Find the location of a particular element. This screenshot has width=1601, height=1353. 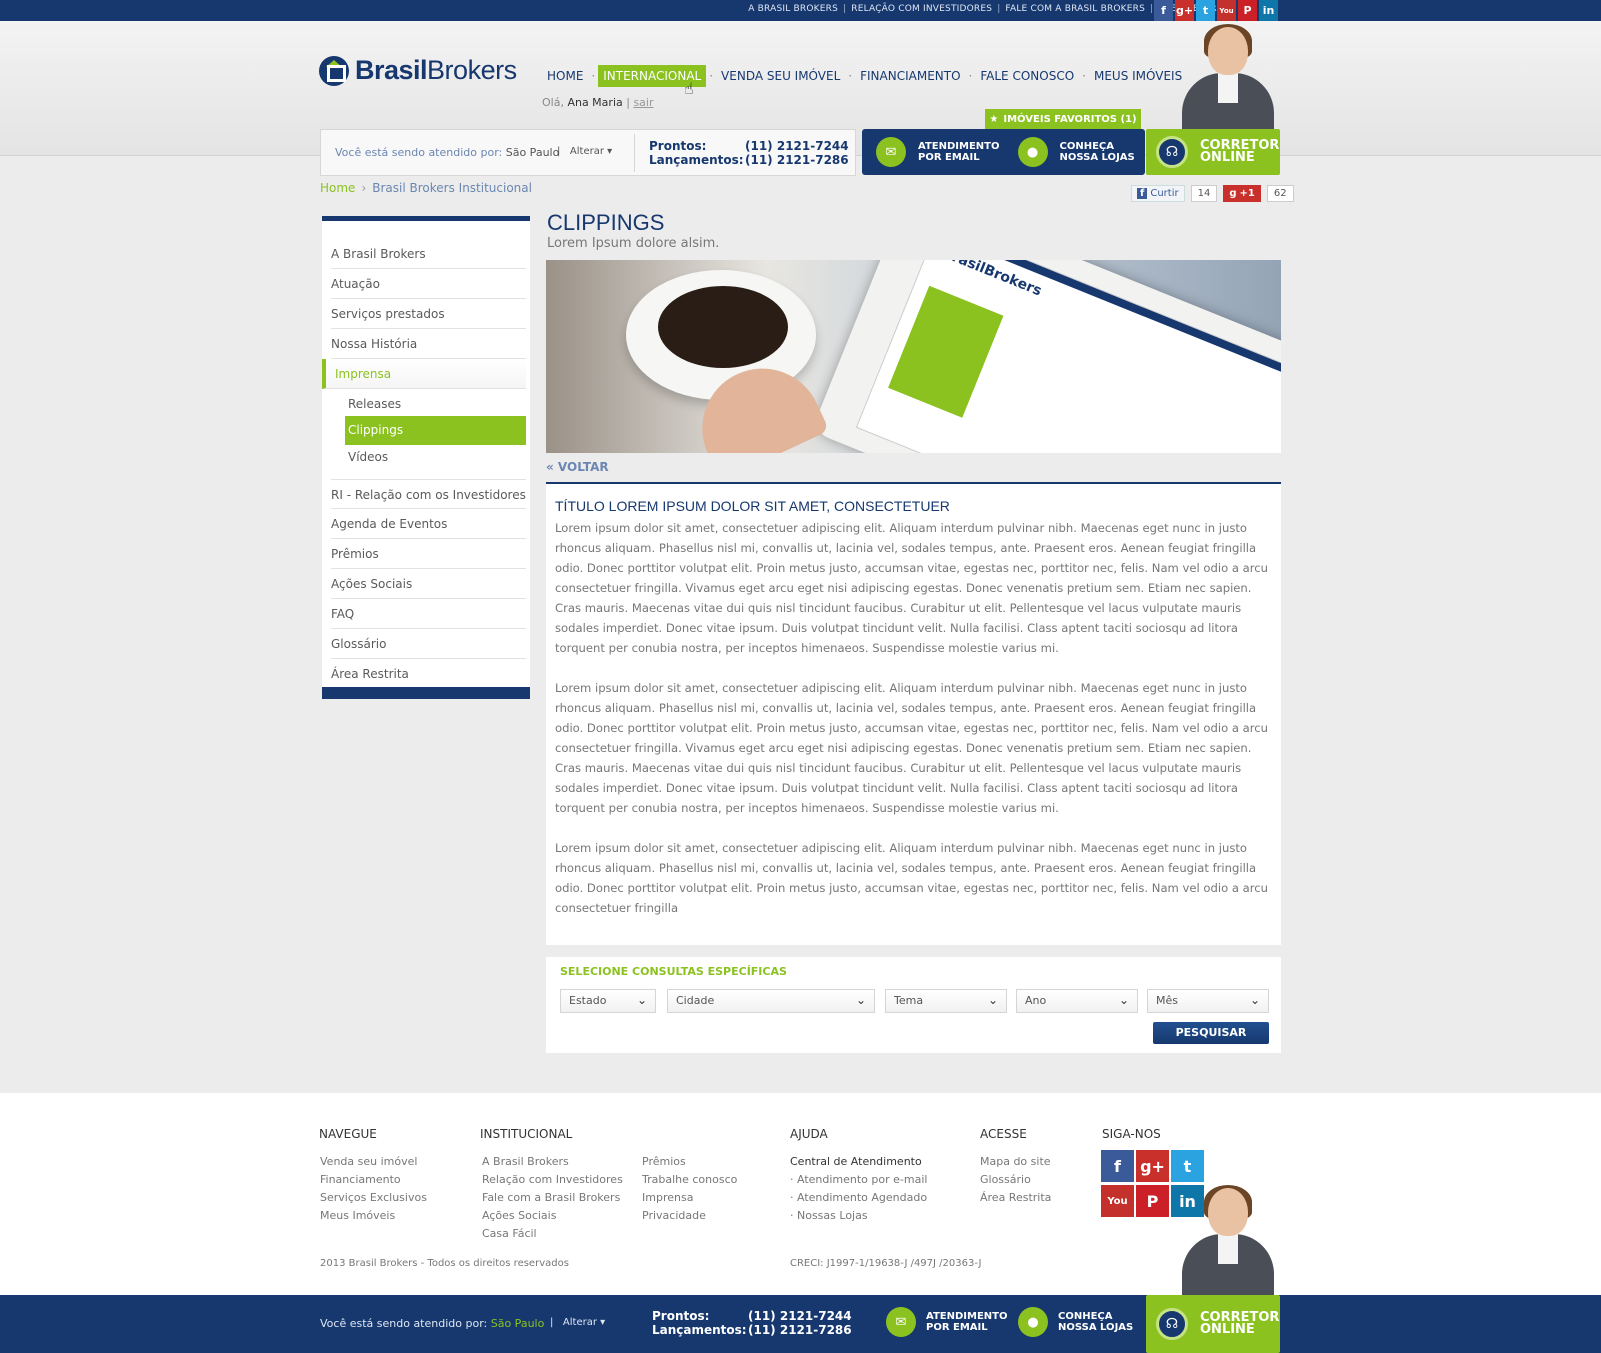

favorites-tab: ★ IMÓVEIS FAVORITOS (1) is located at coordinates (1063, 119).